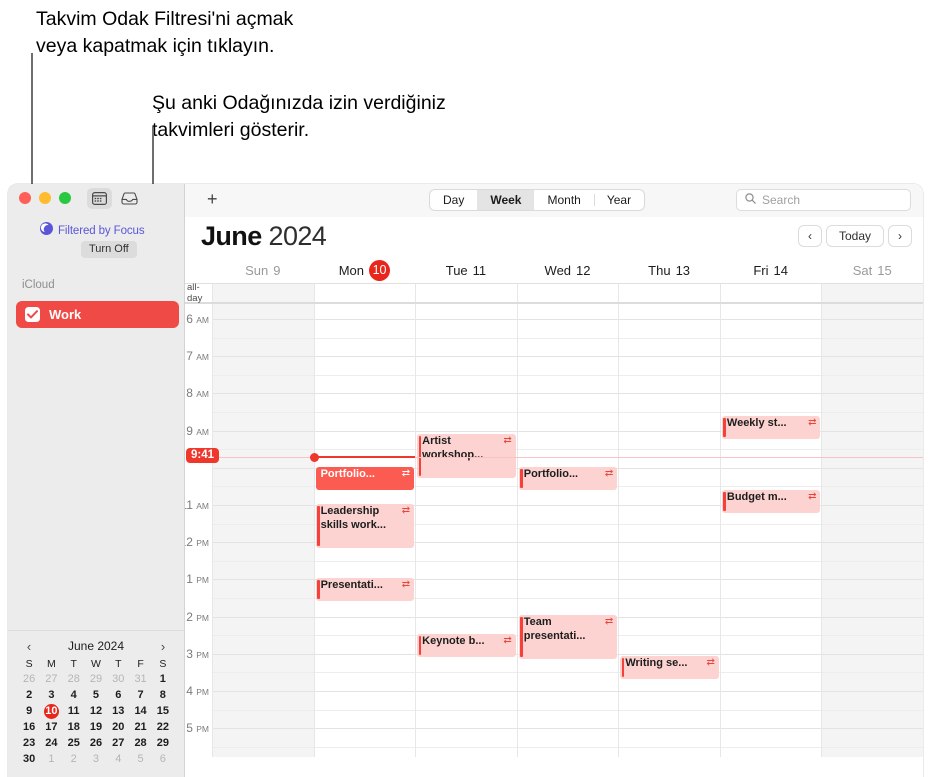 The height and width of the screenshot is (777, 931). What do you see at coordinates (51, 711) in the screenshot?
I see `mini-calendar-today: 10` at bounding box center [51, 711].